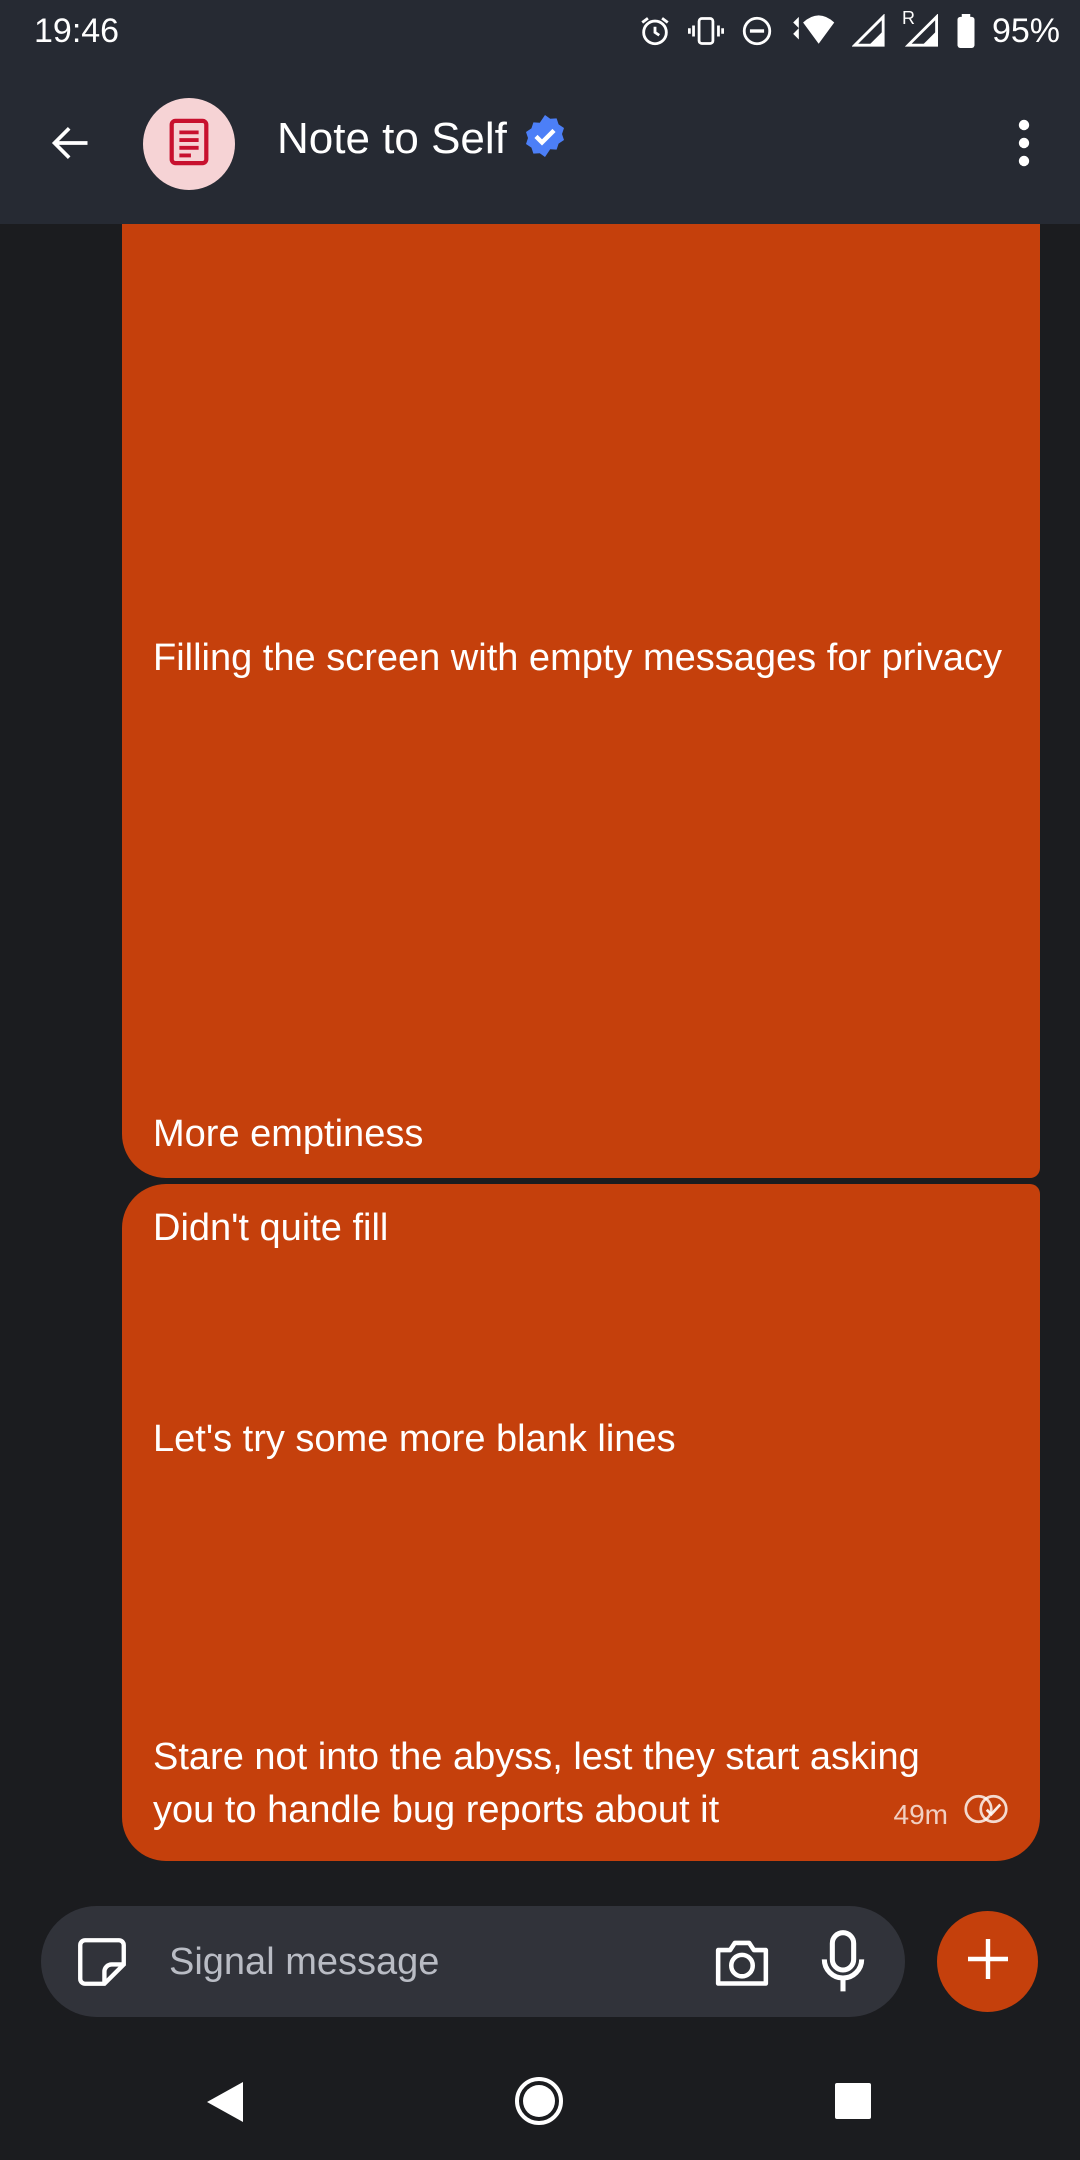  What do you see at coordinates (102, 1966) in the screenshot?
I see `sticker-icon` at bounding box center [102, 1966].